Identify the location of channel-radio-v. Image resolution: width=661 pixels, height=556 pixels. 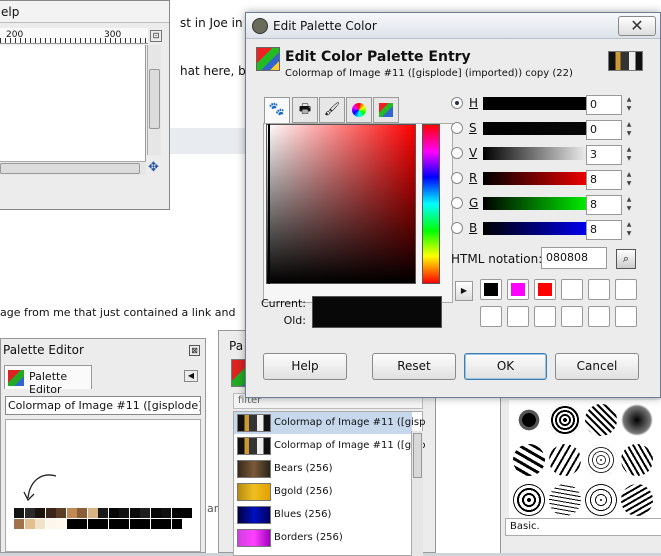
(457, 153).